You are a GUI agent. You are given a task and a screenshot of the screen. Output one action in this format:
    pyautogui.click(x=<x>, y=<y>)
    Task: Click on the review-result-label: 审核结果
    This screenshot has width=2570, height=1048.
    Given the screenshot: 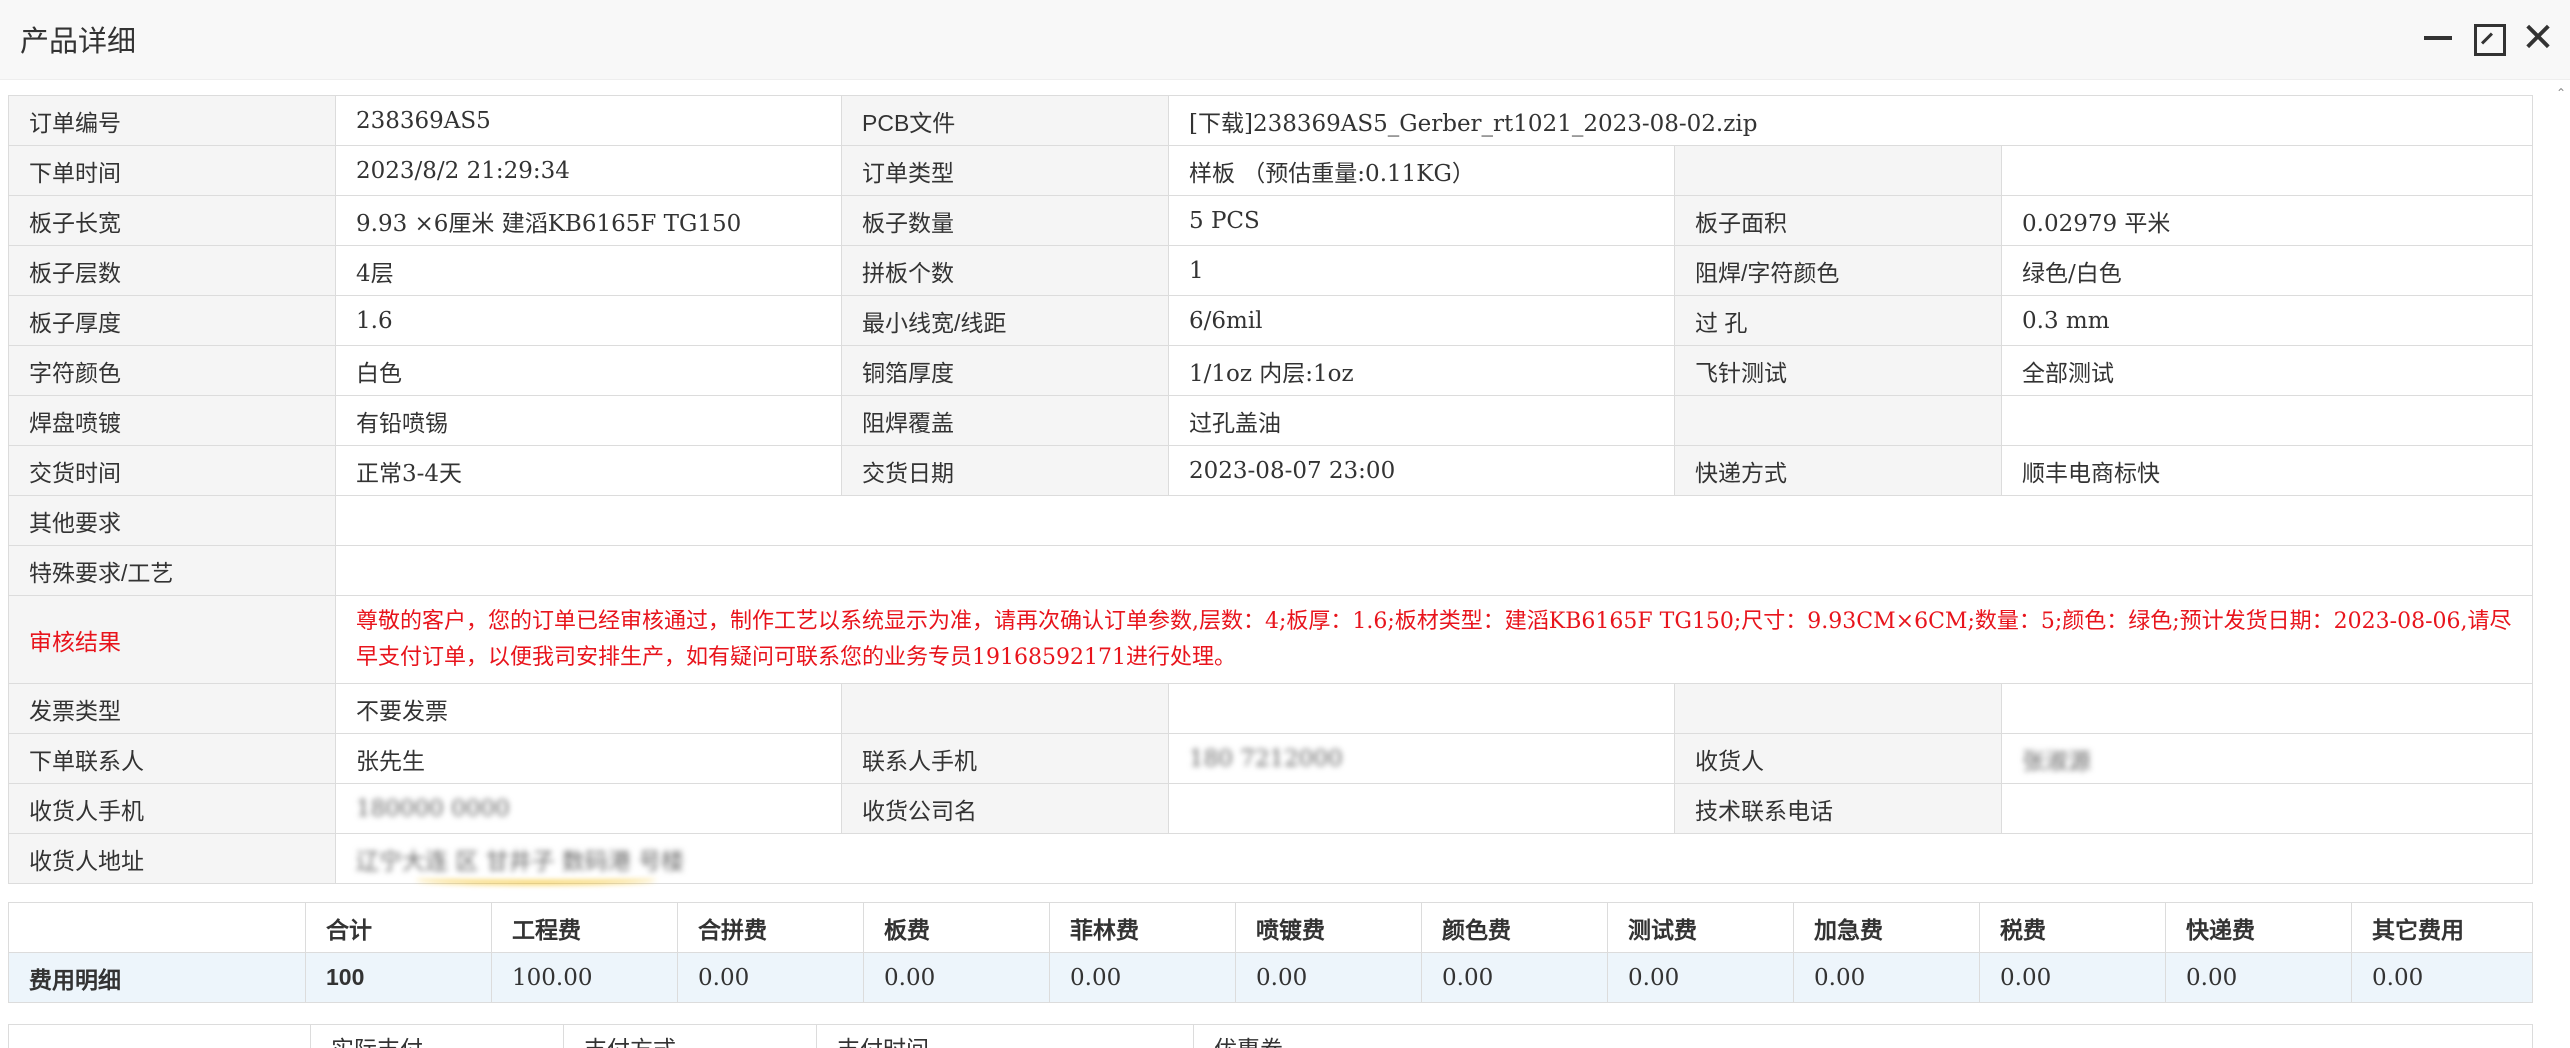 What is the action you would take?
    pyautogui.click(x=172, y=639)
    